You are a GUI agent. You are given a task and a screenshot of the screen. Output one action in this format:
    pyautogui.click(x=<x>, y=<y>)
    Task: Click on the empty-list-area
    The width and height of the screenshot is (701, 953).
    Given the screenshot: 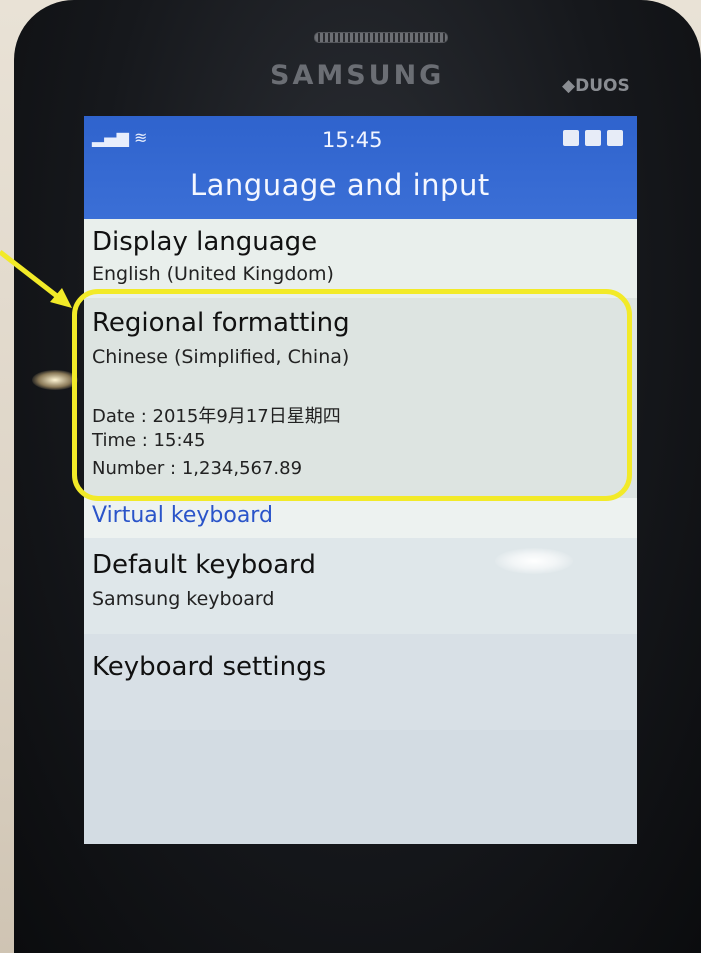 What is the action you would take?
    pyautogui.click(x=360, y=787)
    